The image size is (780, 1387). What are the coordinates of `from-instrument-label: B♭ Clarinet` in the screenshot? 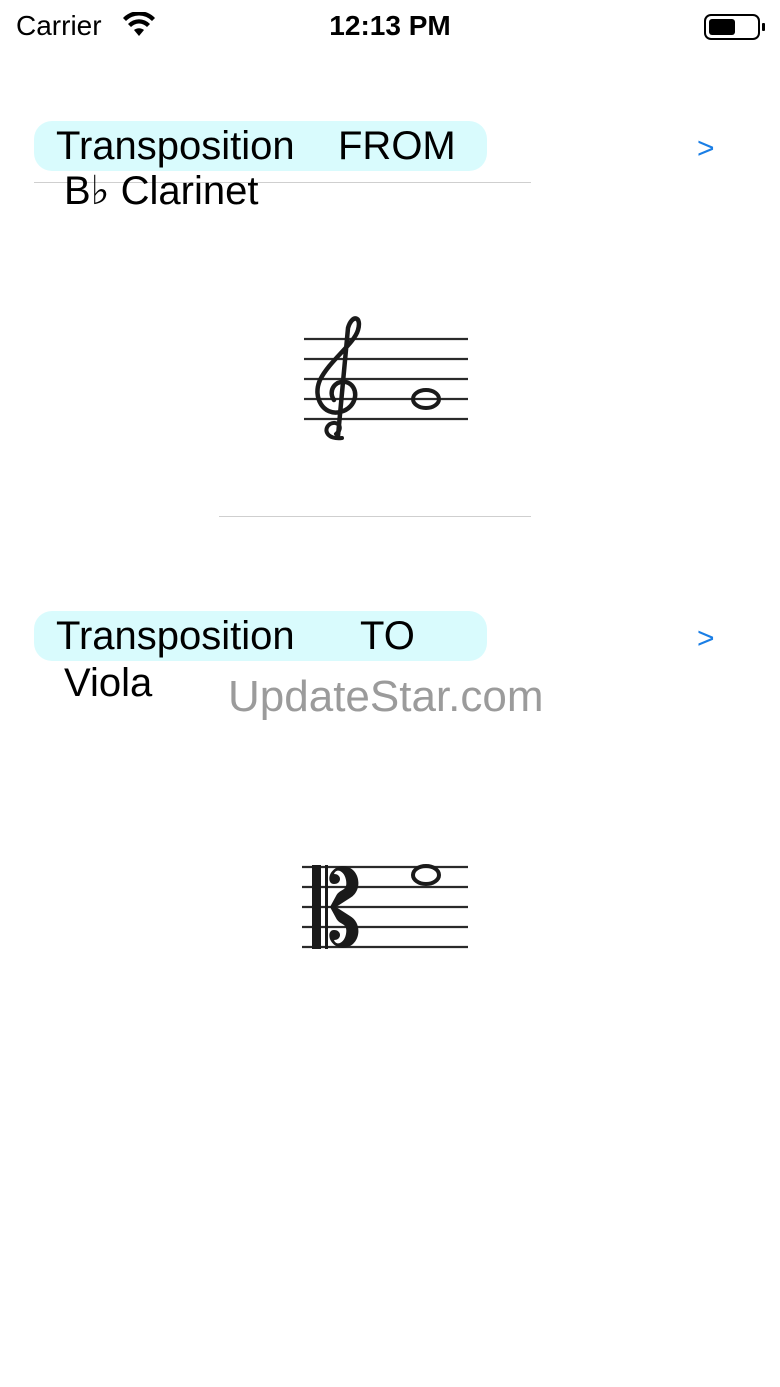 It's located at (161, 191).